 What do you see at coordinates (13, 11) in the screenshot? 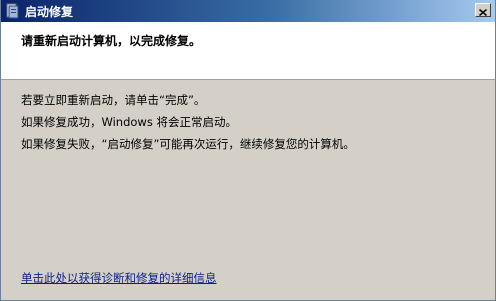
I see `startup-repair-icon` at bounding box center [13, 11].